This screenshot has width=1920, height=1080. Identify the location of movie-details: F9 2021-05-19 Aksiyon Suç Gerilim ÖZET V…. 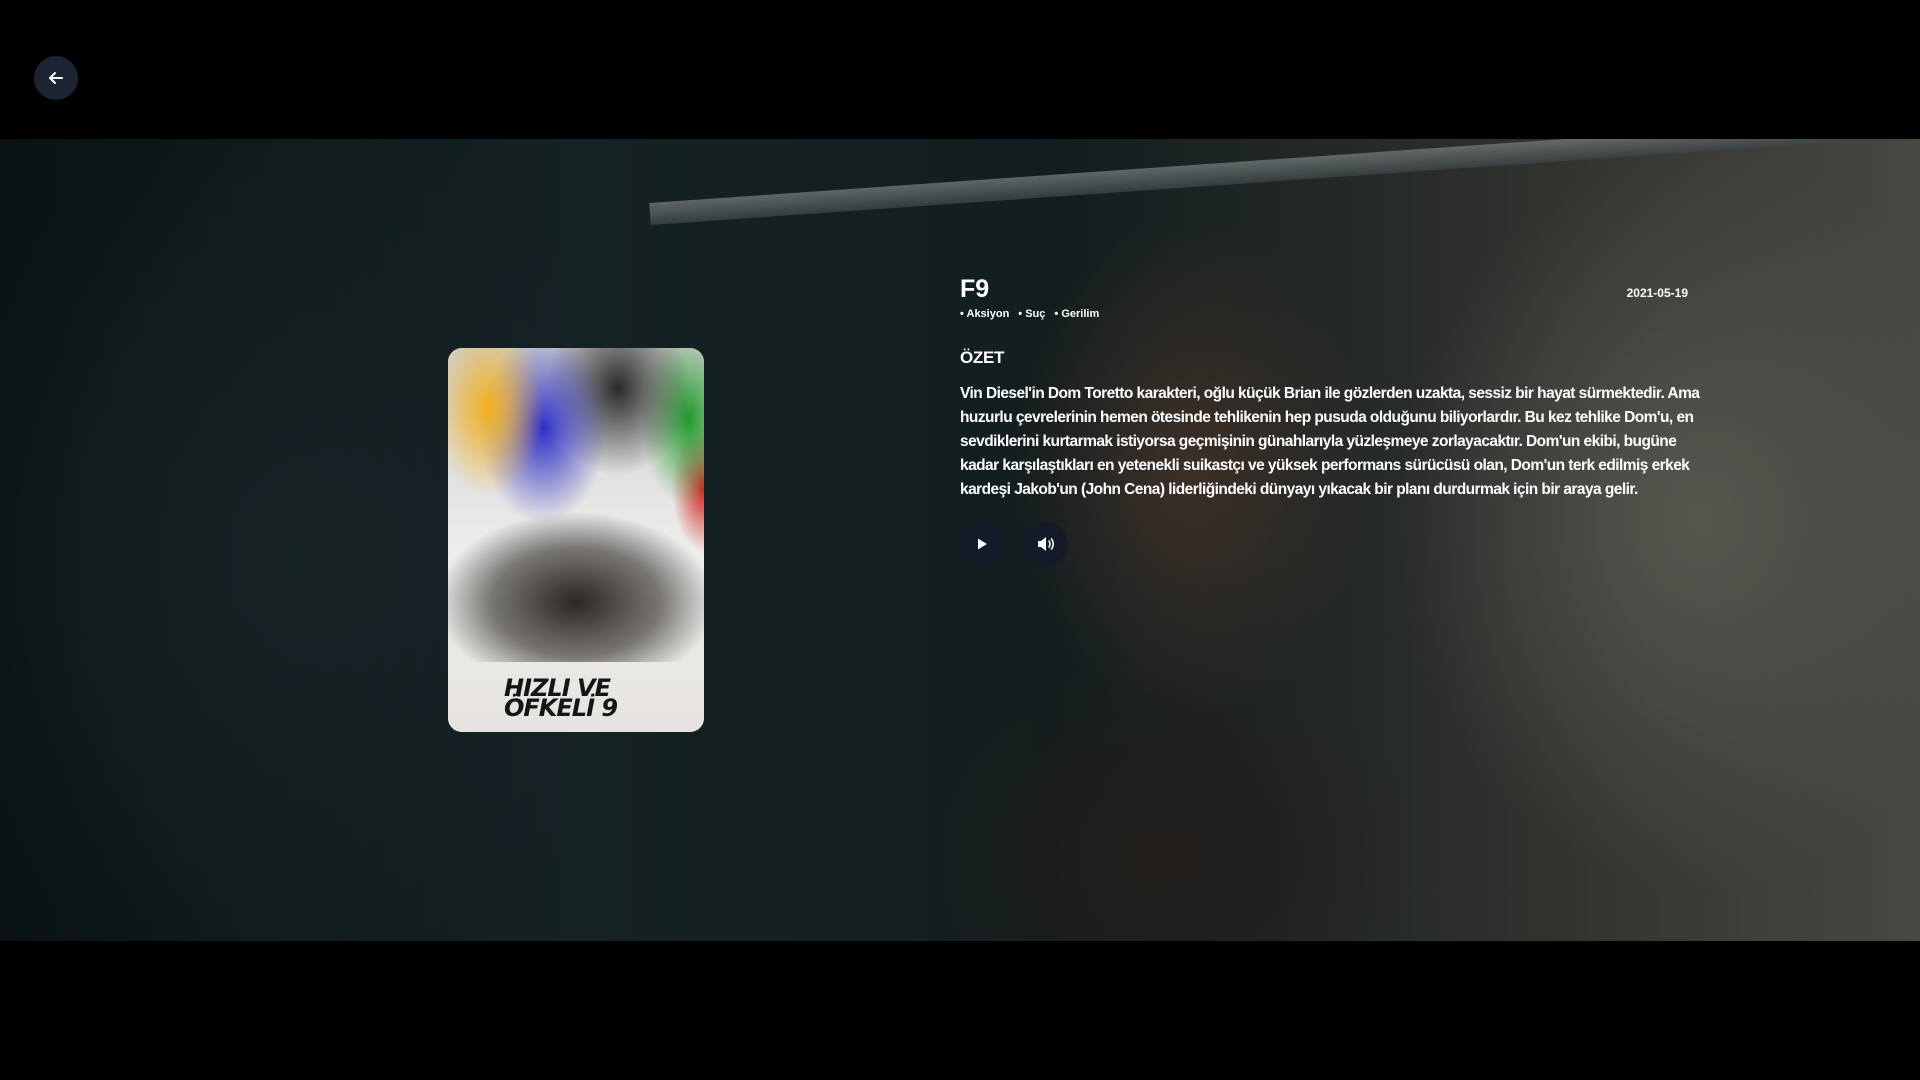
(1336, 420).